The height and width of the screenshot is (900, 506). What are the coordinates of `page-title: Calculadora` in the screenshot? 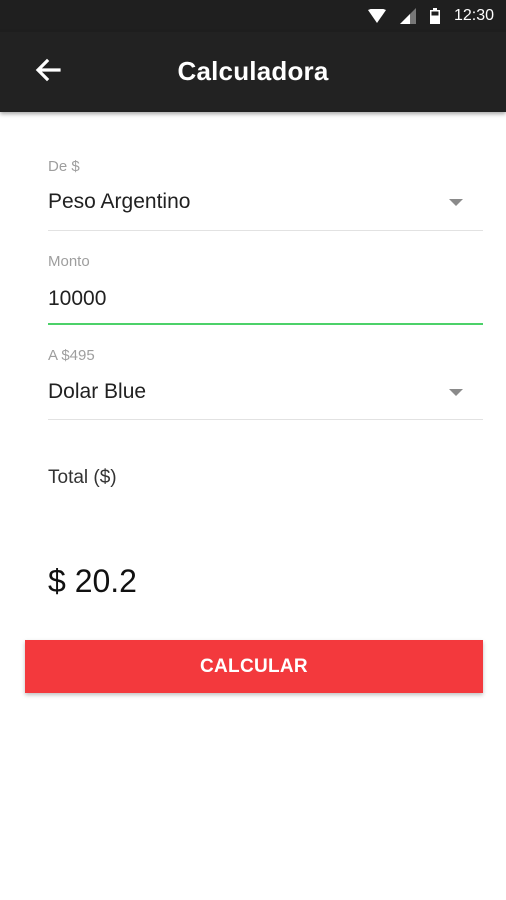 It's located at (253, 71).